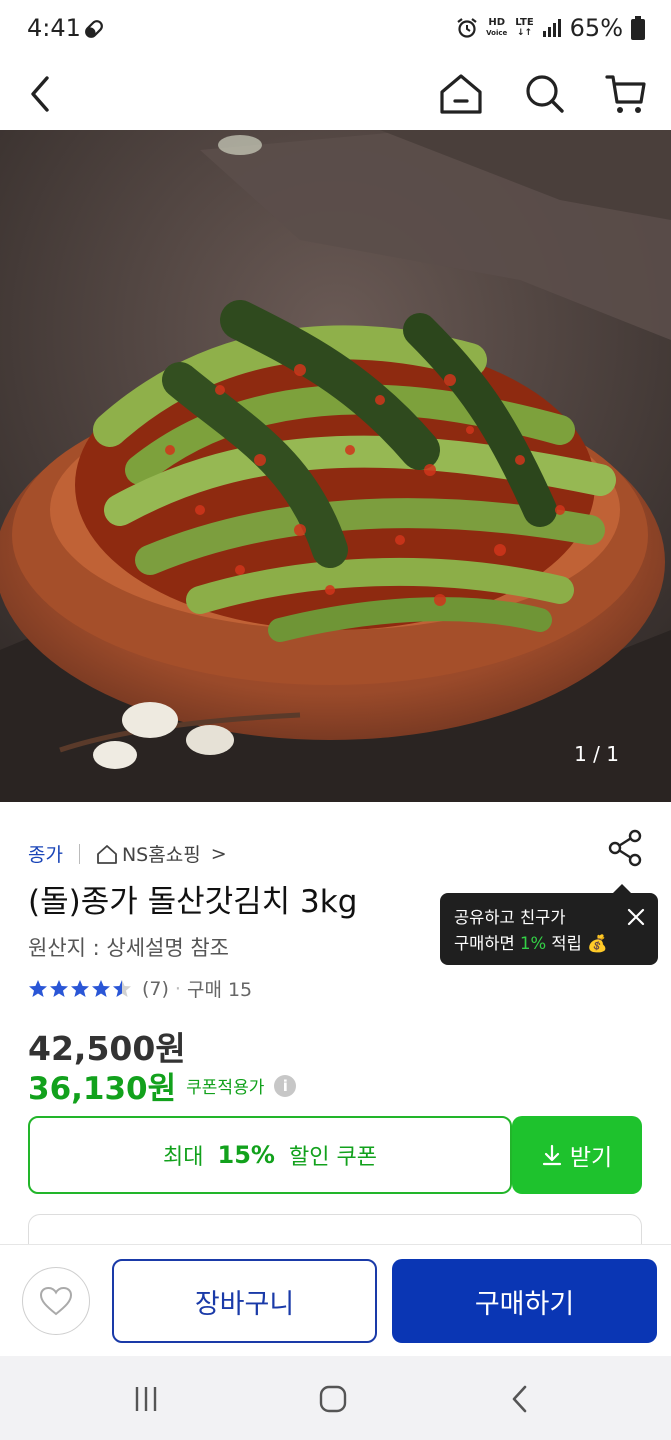 The width and height of the screenshot is (671, 1440). What do you see at coordinates (335, 94) in the screenshot?
I see `app-header` at bounding box center [335, 94].